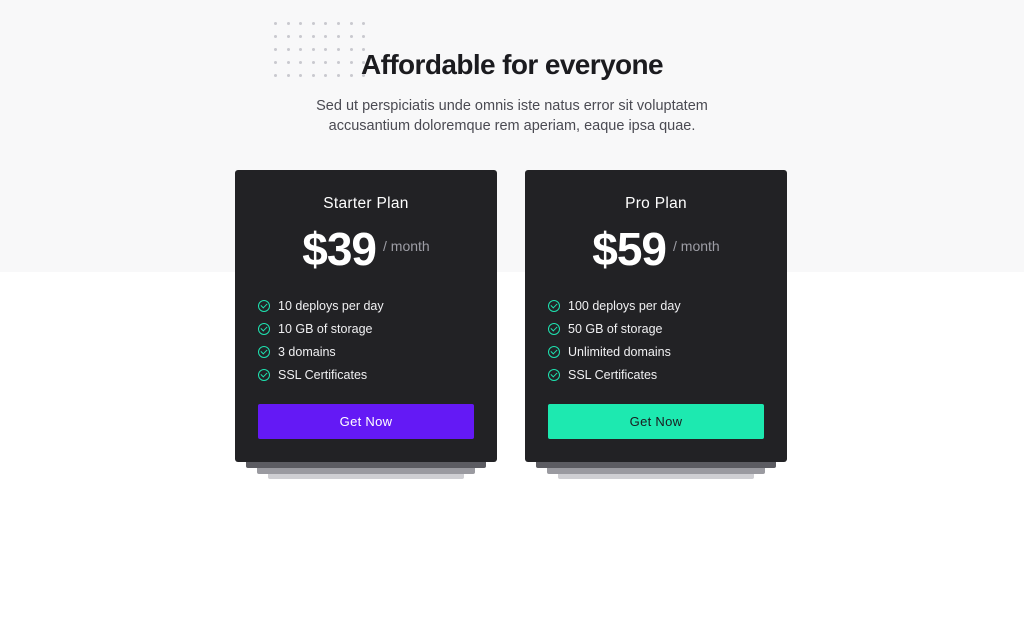 The image size is (1024, 624). What do you see at coordinates (331, 305) in the screenshot?
I see `feature-label: 10 deploys per day` at bounding box center [331, 305].